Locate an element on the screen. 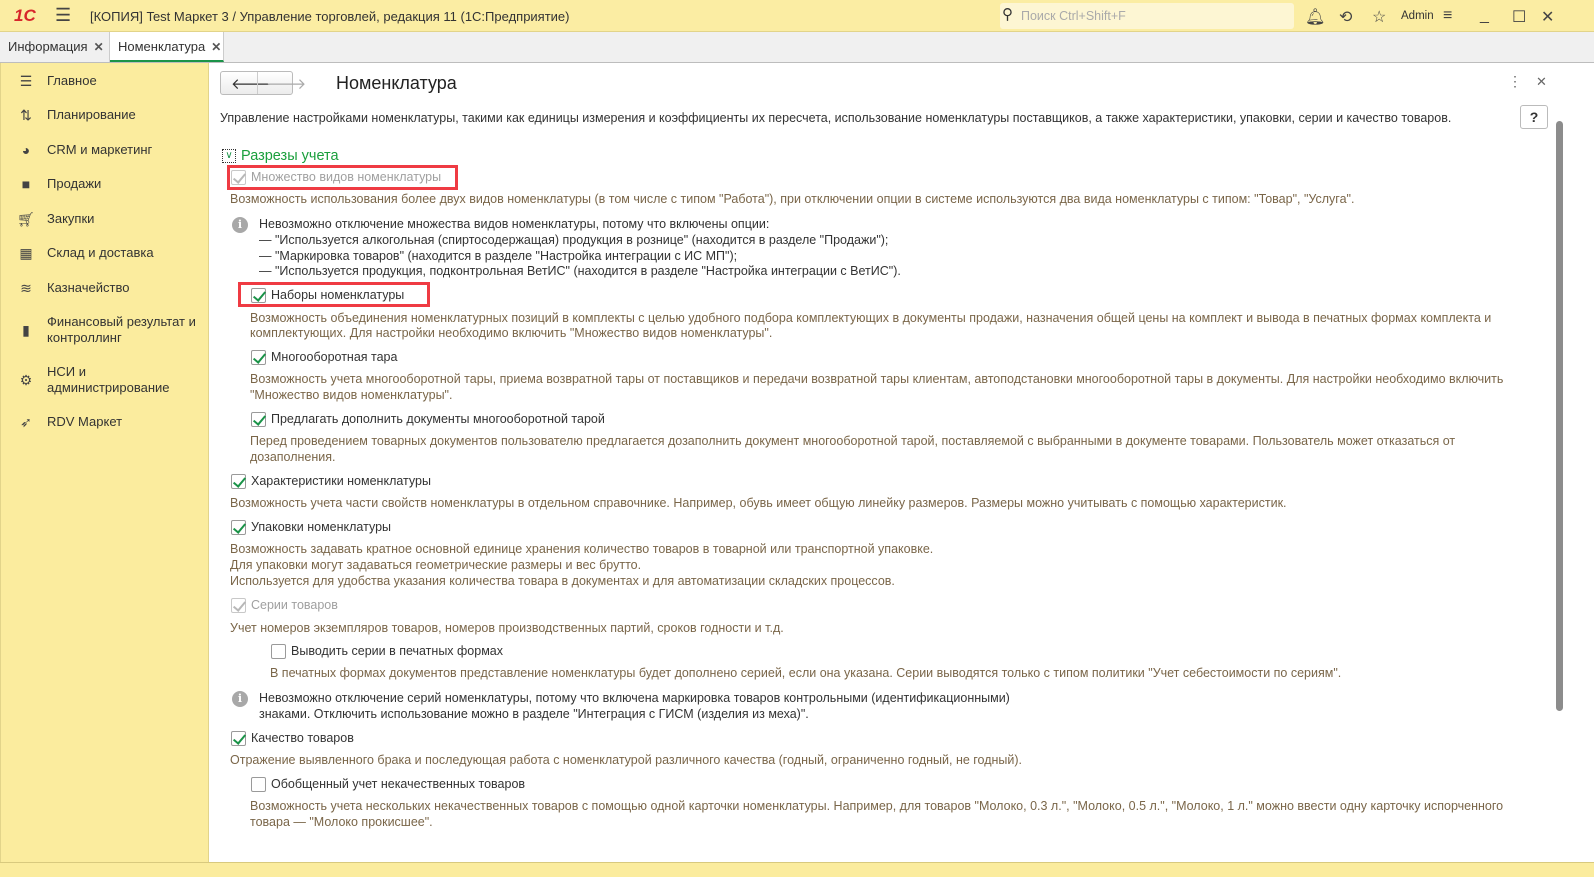 Image resolution: width=1594 pixels, height=877 pixels. search-placeholder: Поиск Ctrl+Shift+F is located at coordinates (1073, 16).